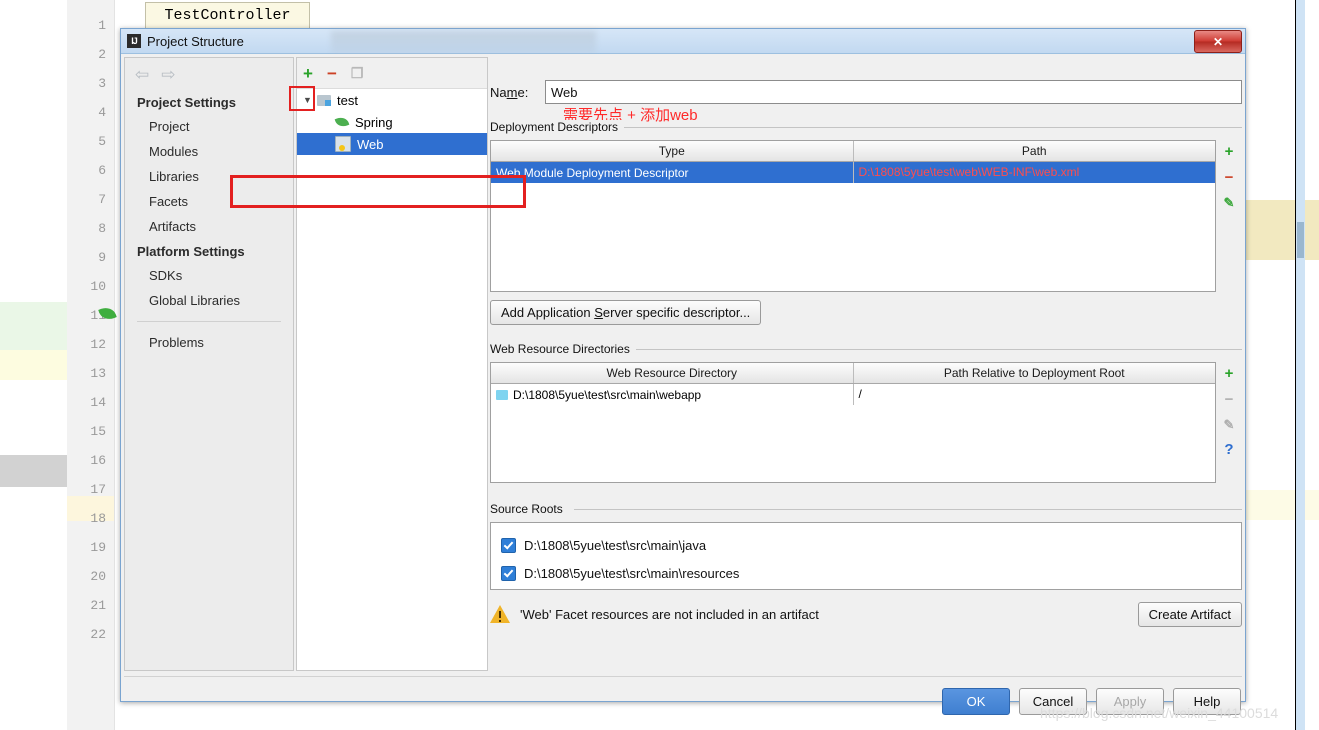 The height and width of the screenshot is (730, 1319). Describe the element at coordinates (98, 402) in the screenshot. I see `gutter-line-number: 14` at that location.